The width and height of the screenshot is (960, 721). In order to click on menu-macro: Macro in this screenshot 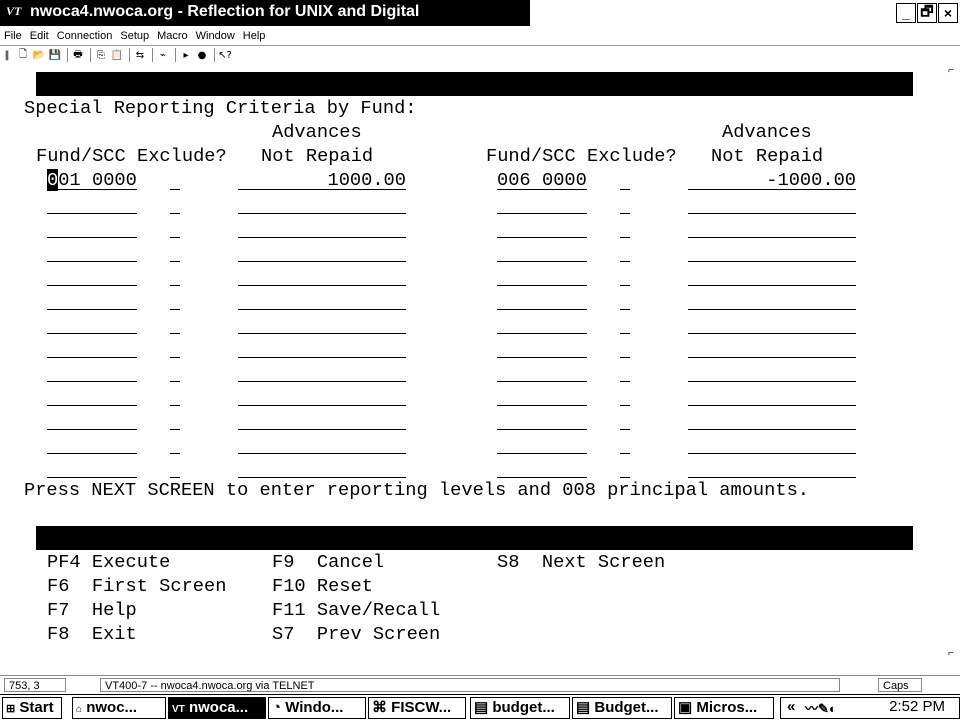, I will do `click(172, 36)`.